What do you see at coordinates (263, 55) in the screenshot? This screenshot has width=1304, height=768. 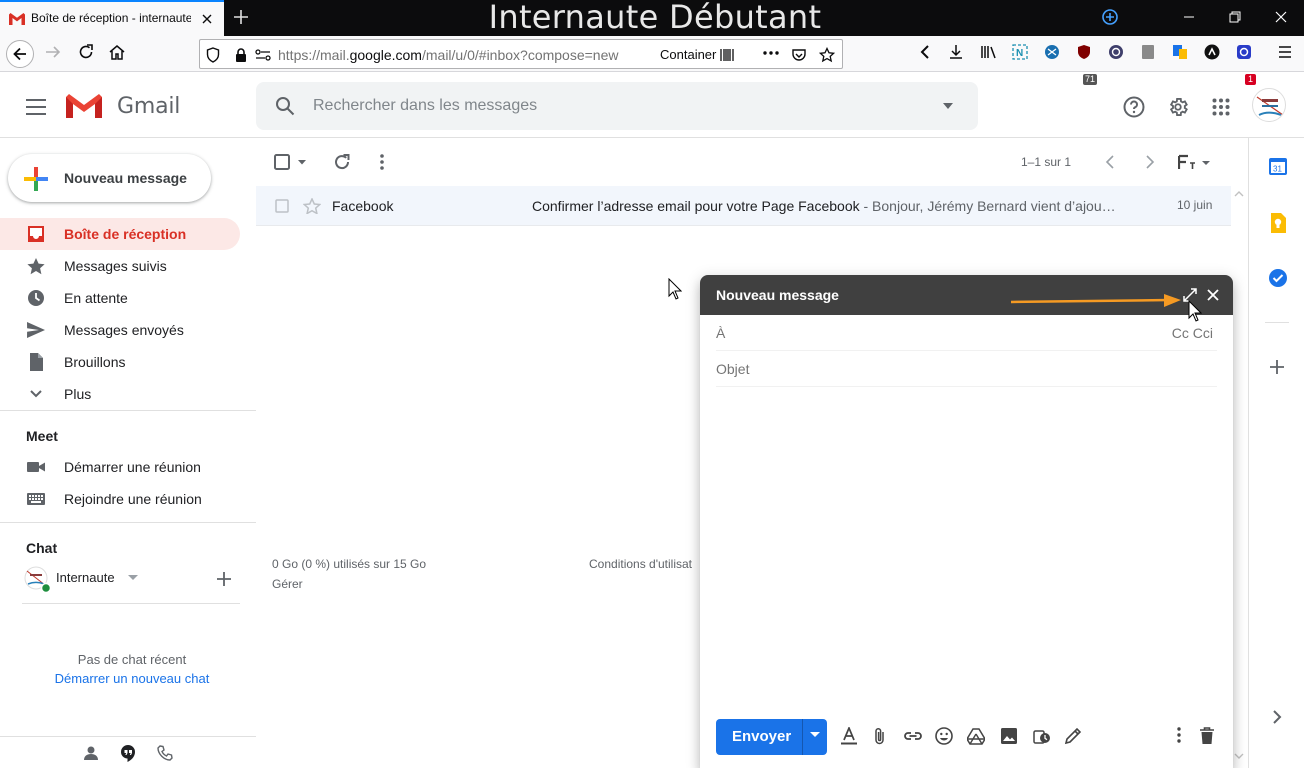 I see `permissions-icon` at bounding box center [263, 55].